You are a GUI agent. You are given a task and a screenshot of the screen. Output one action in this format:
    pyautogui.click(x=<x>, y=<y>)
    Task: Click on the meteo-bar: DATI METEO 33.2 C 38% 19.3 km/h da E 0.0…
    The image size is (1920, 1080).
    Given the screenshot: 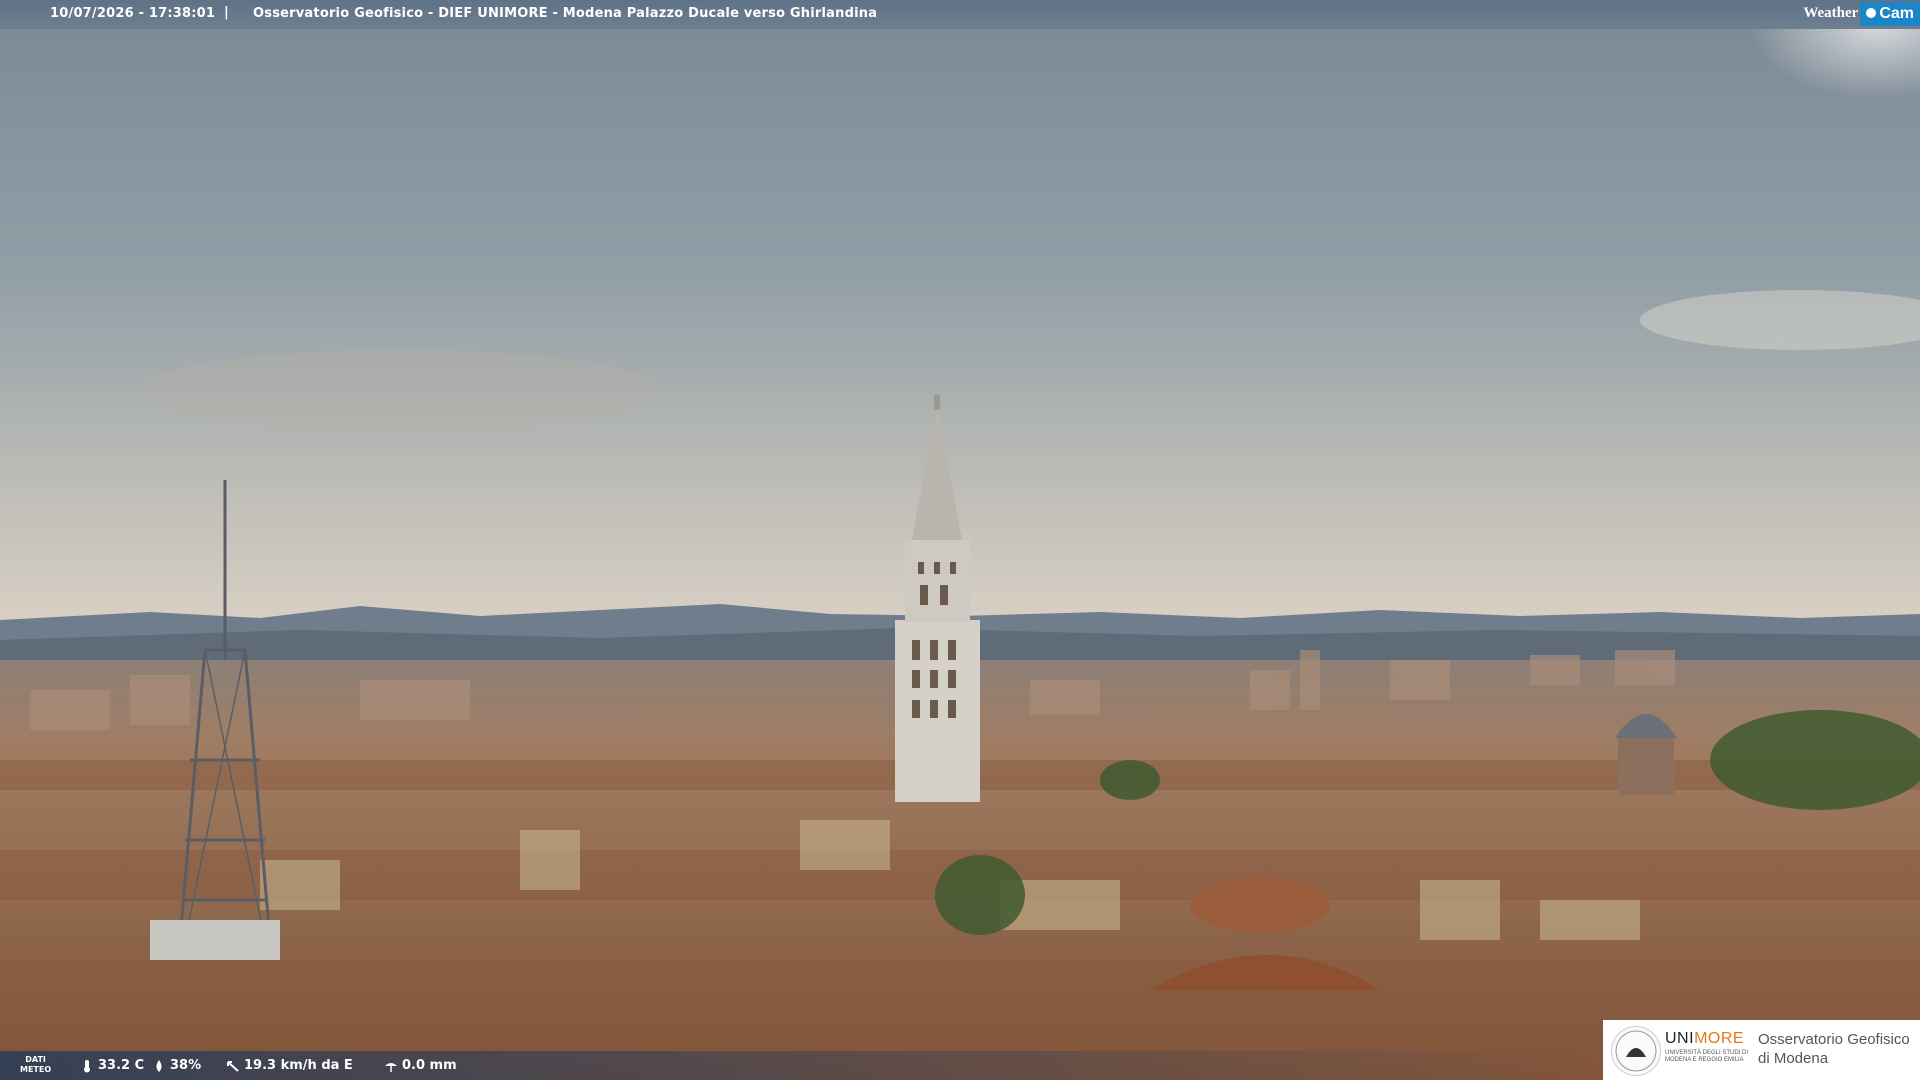 What is the action you would take?
    pyautogui.click(x=800, y=1065)
    